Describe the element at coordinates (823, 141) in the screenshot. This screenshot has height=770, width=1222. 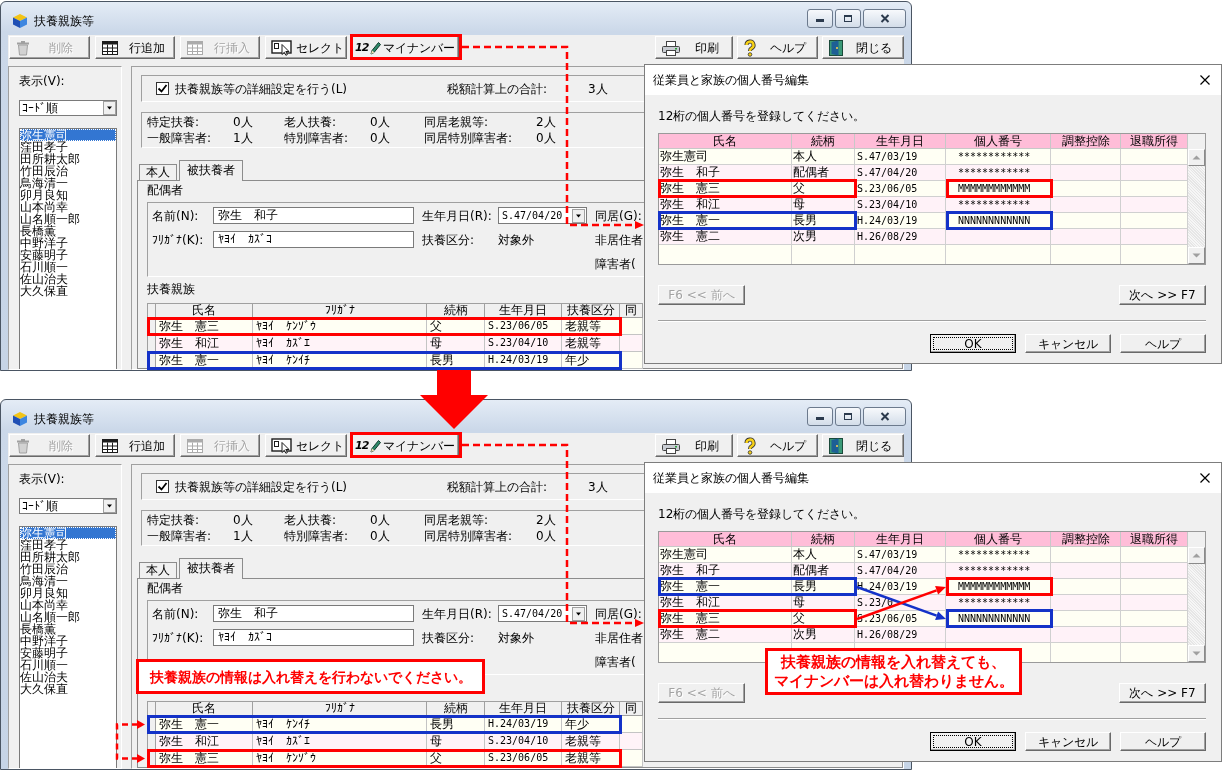
I see `column-header: 続柄` at that location.